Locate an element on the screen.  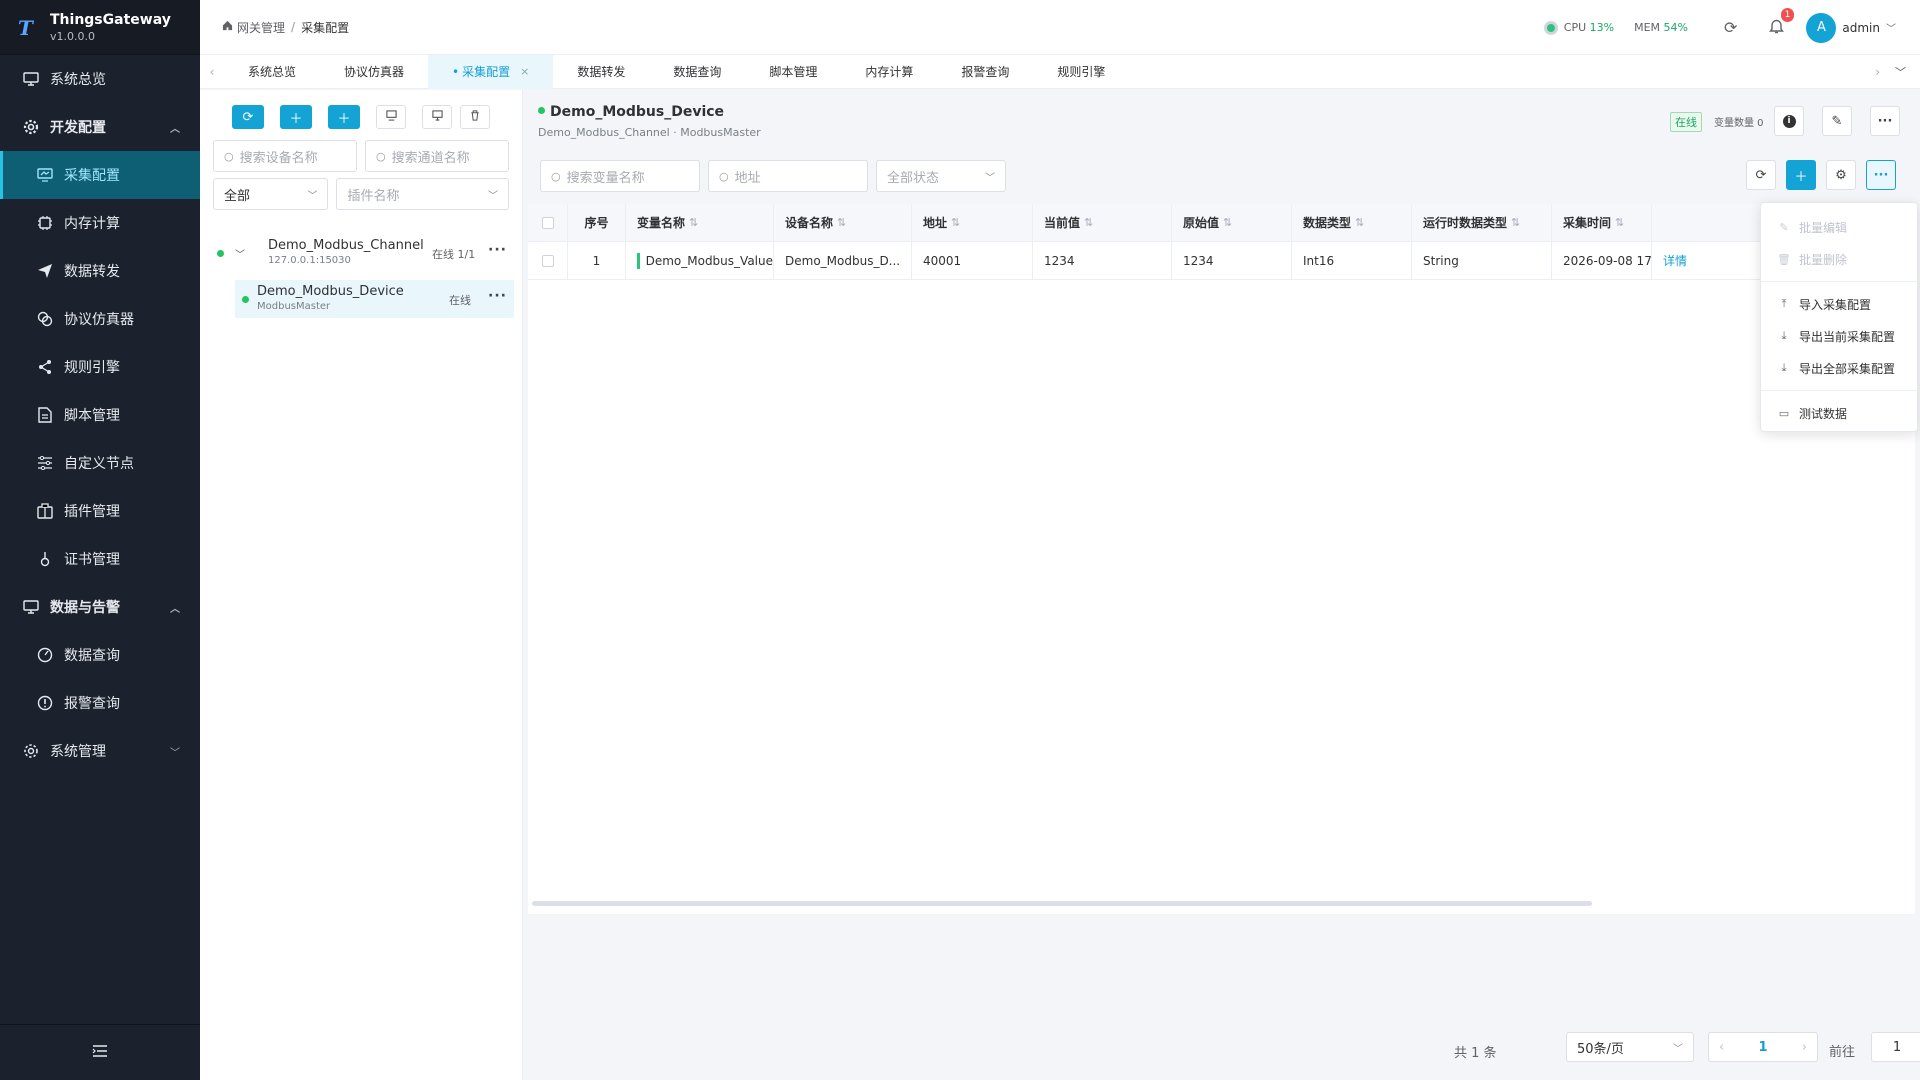
col-current-value: 当前值 ⇅ is located at coordinates (1102, 222).